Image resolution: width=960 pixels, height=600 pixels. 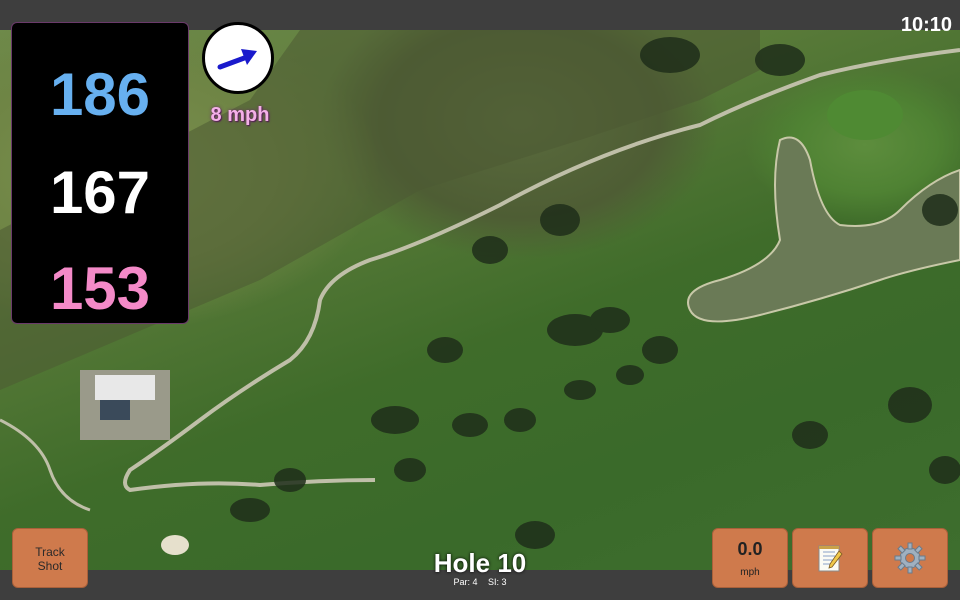 I want to click on wind-speed: 8 mph, so click(x=240, y=115).